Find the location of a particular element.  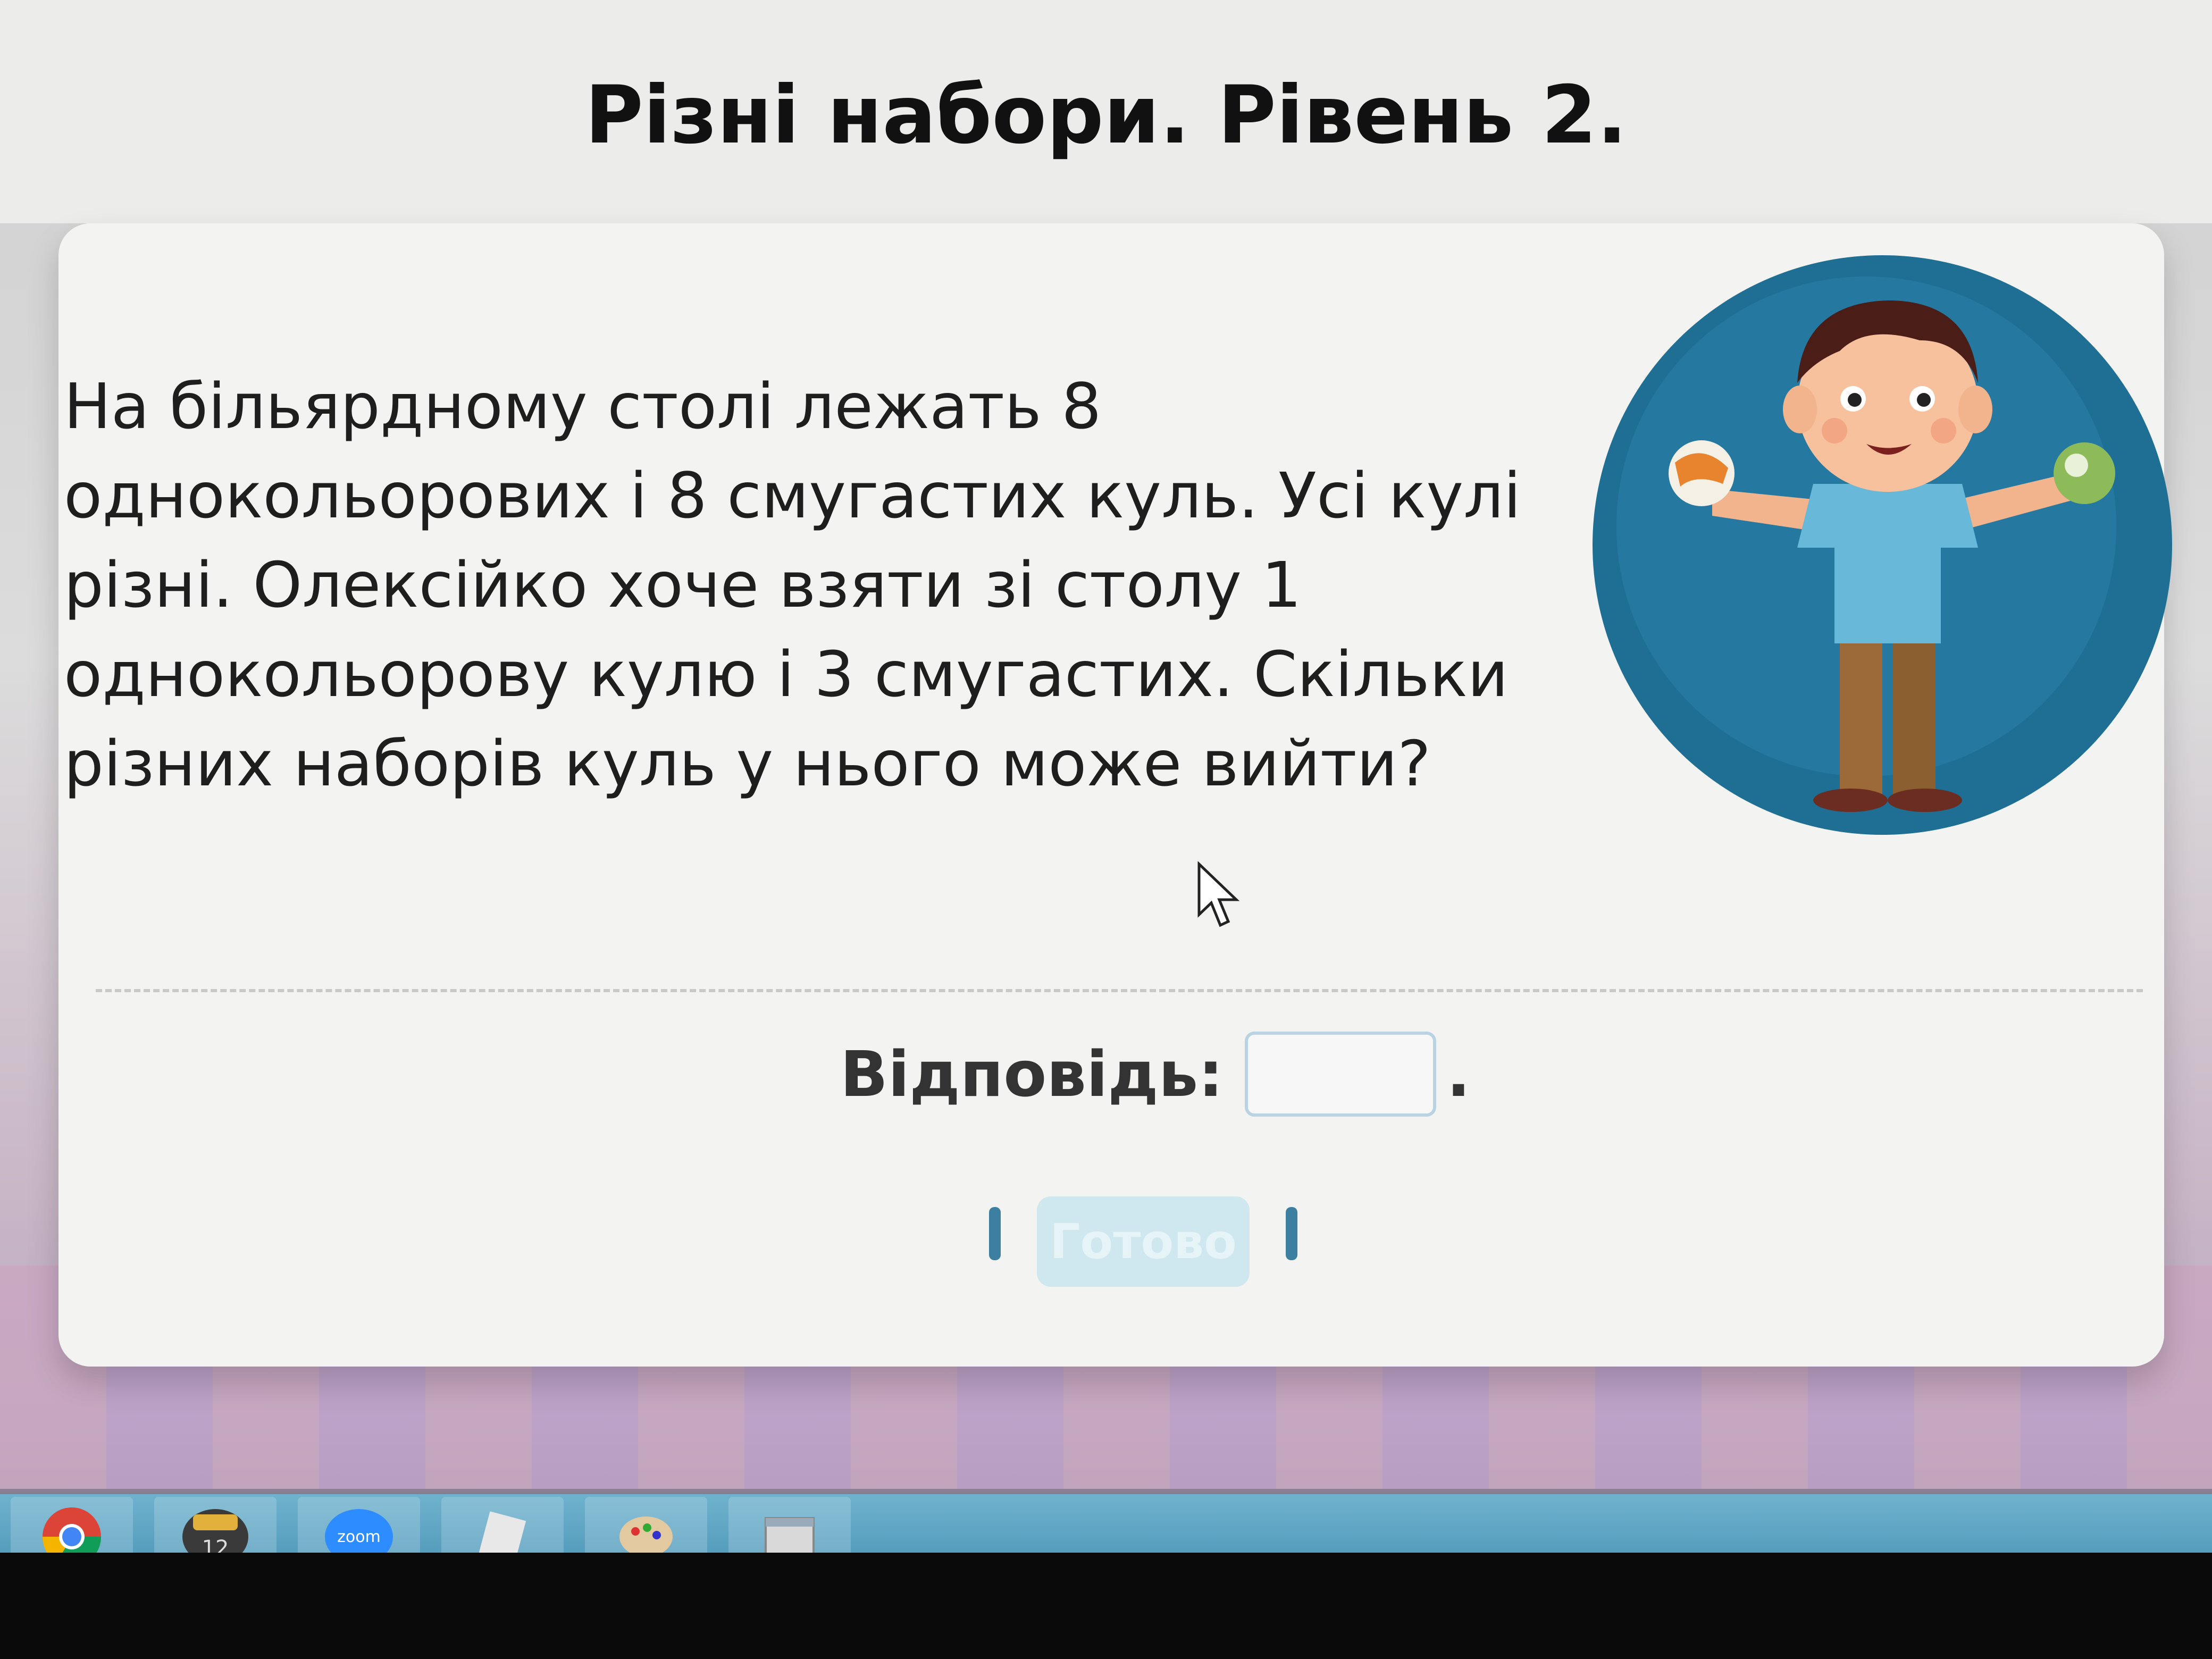

monitor-bezel is located at coordinates (1106, 1606).